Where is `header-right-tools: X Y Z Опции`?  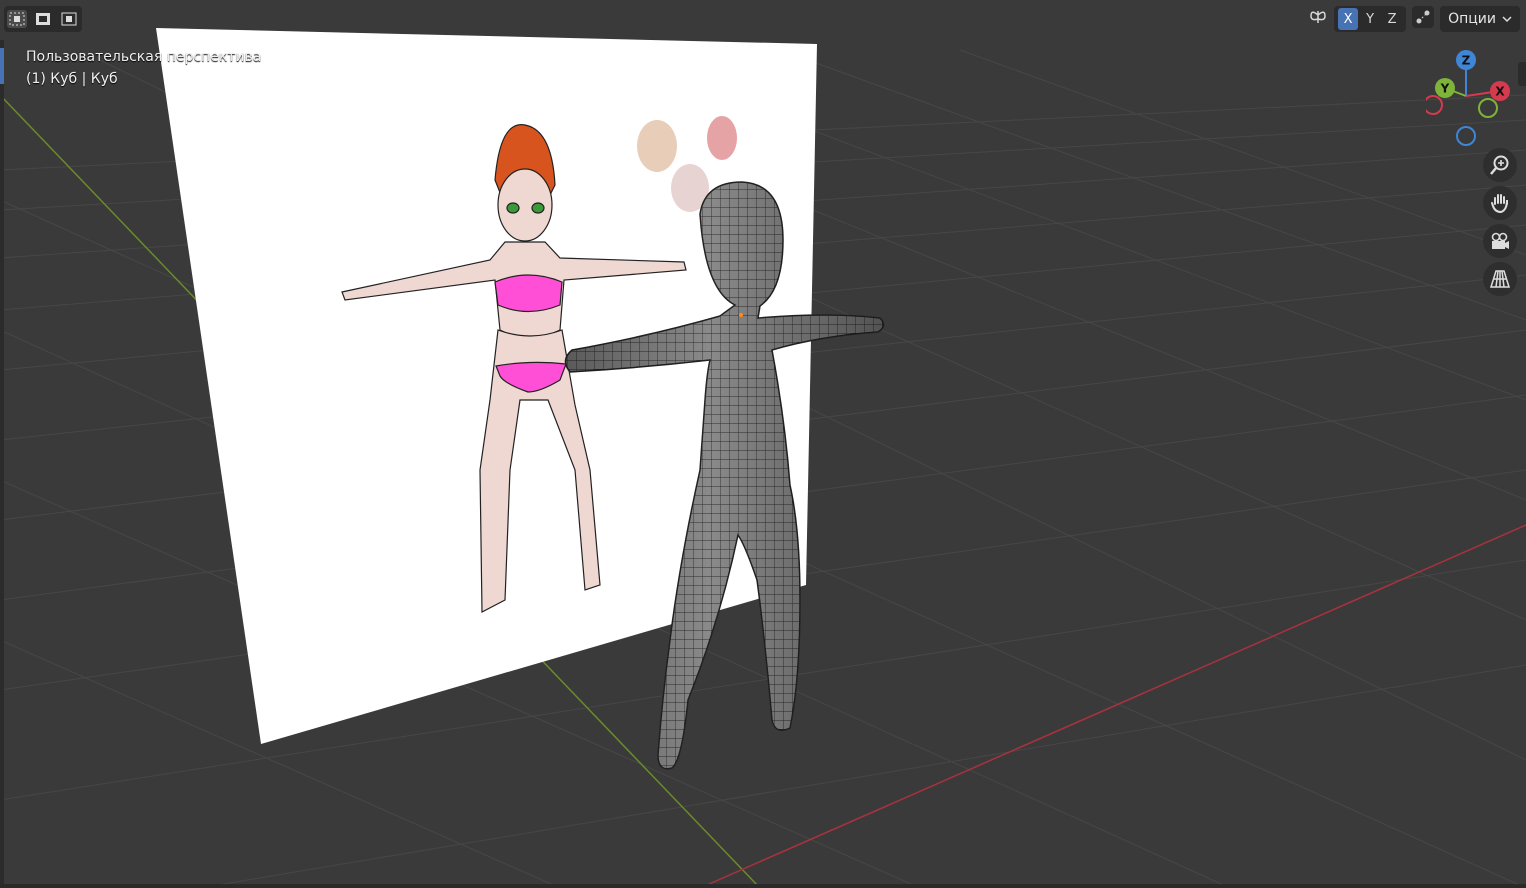
header-right-tools: X Y Z Опции is located at coordinates (1414, 19).